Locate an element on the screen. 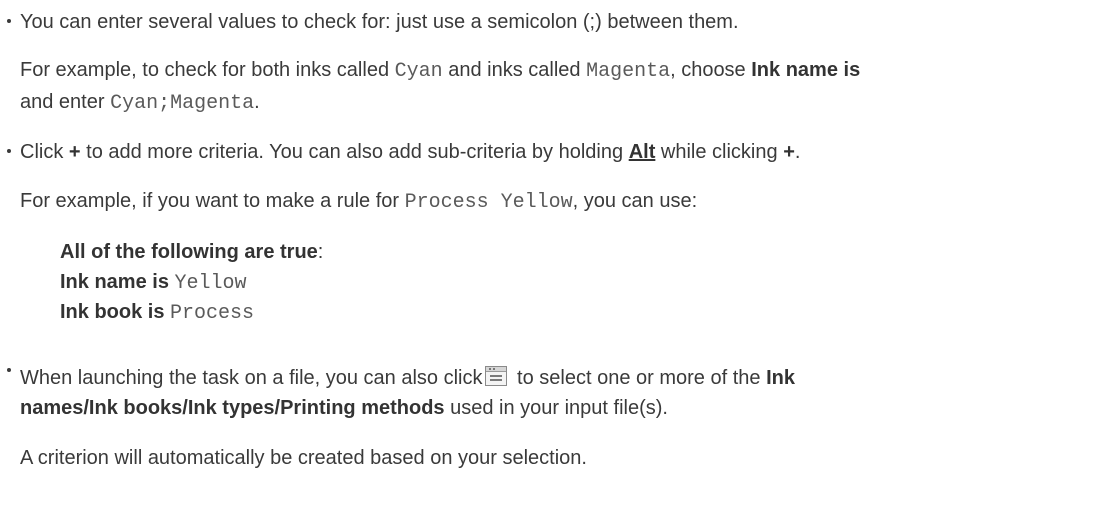  bullet3-text: to select one or more of the is located at coordinates (639, 378).